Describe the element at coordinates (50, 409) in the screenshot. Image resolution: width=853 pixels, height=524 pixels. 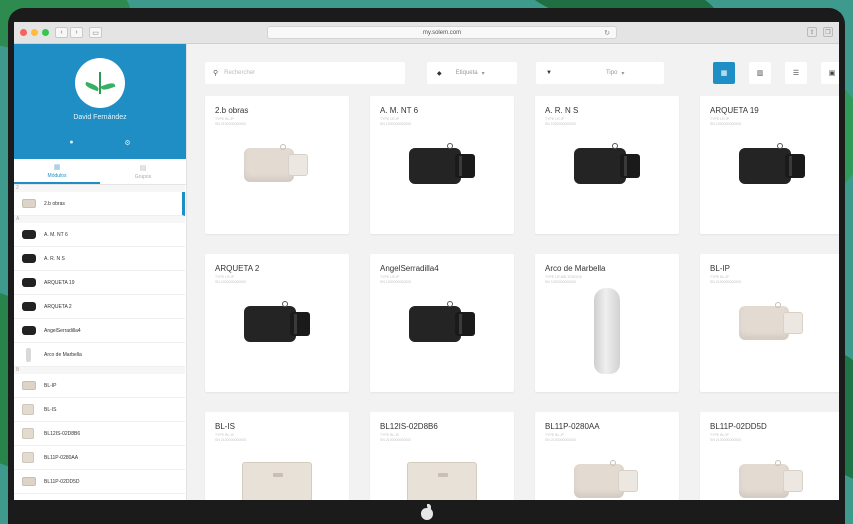
I see `device-label: BL-IS` at that location.